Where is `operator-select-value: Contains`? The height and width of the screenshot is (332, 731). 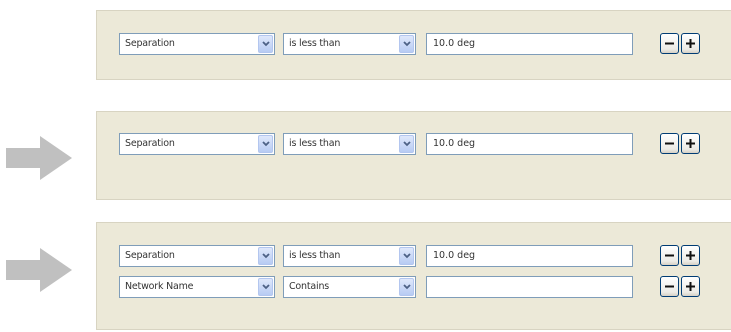 operator-select-value: Contains is located at coordinates (309, 286).